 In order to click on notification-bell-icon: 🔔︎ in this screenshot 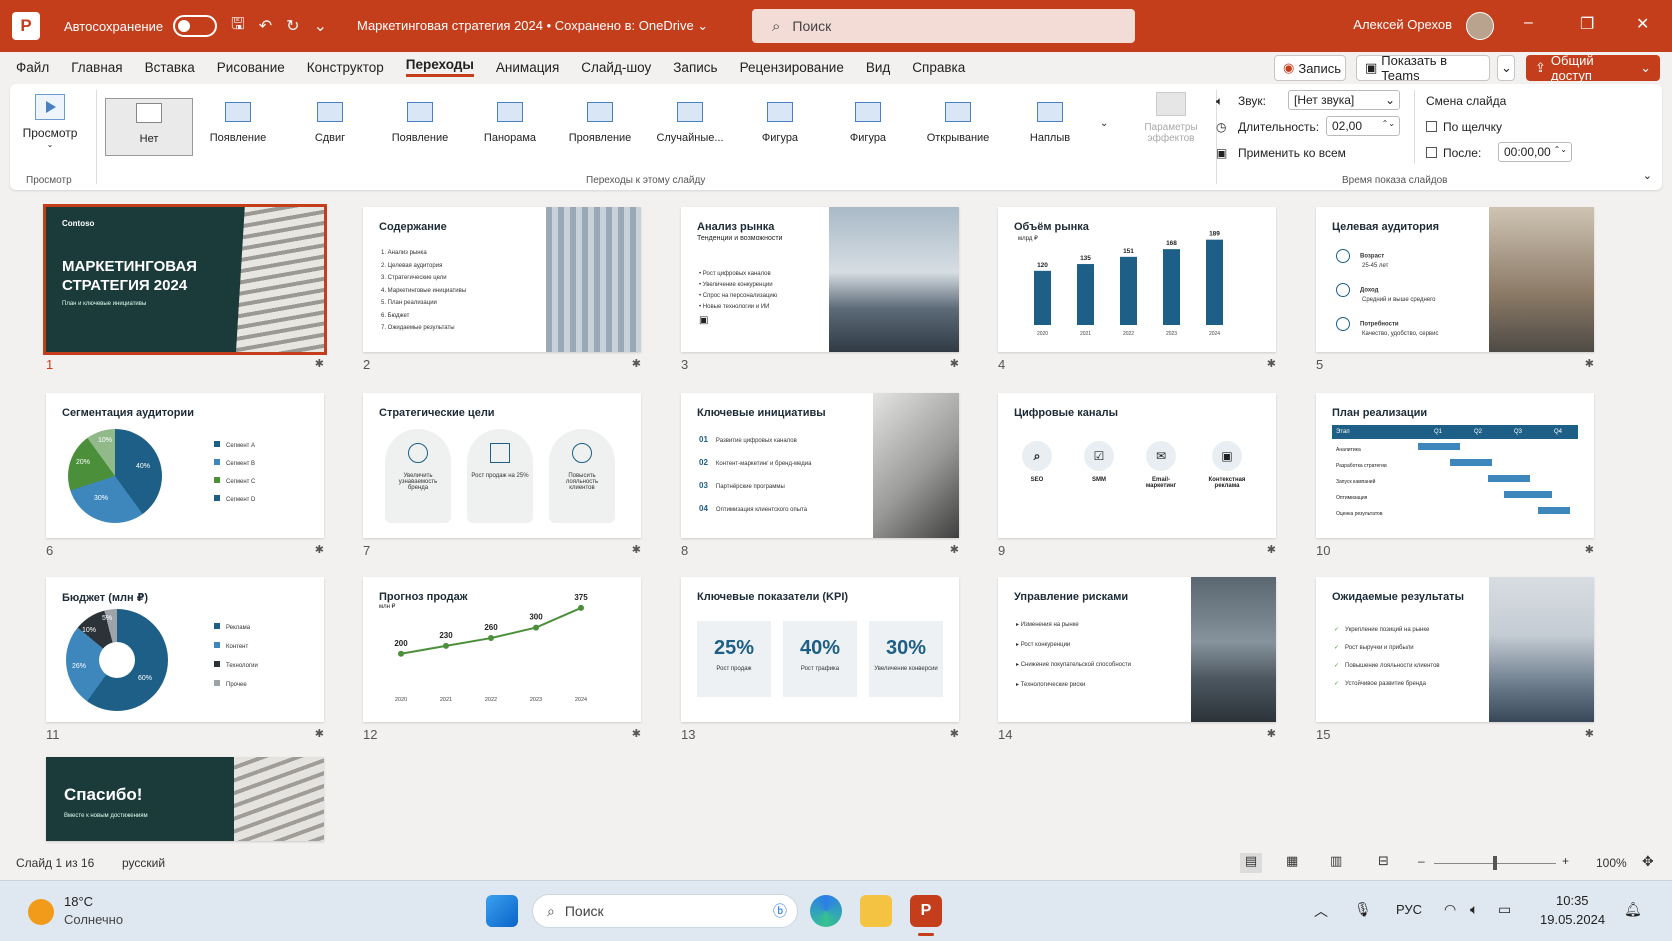, I will do `click(1633, 909)`.